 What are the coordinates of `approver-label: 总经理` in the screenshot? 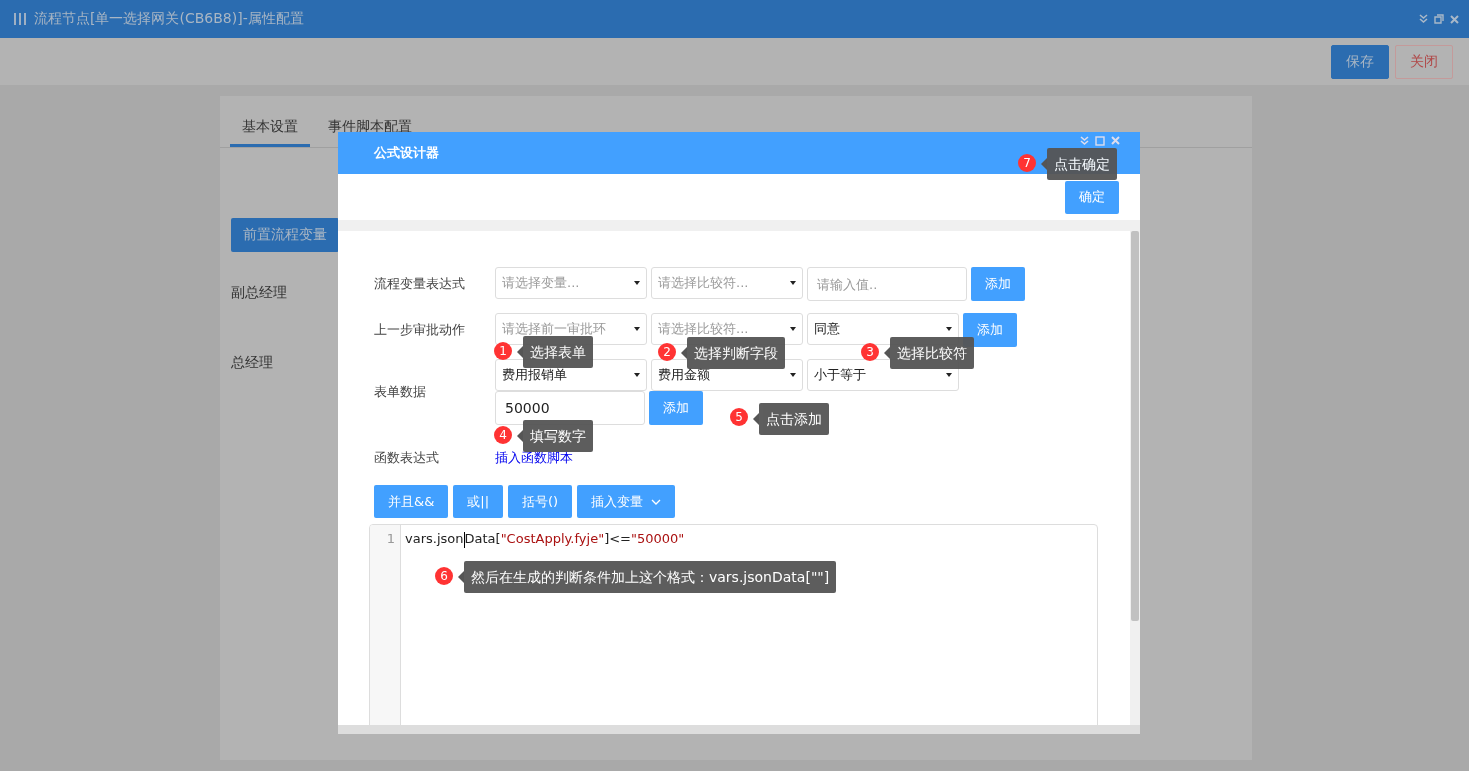 It's located at (252, 363).